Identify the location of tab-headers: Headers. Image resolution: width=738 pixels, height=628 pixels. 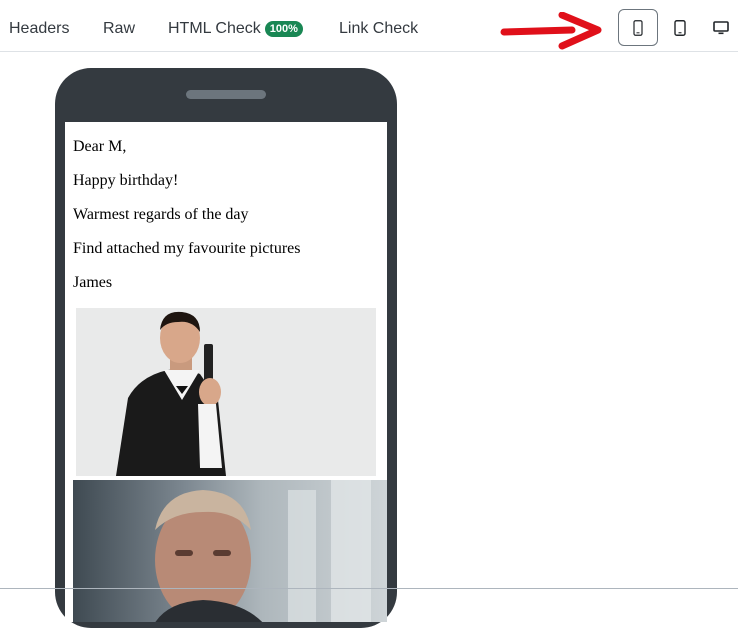
(39, 29).